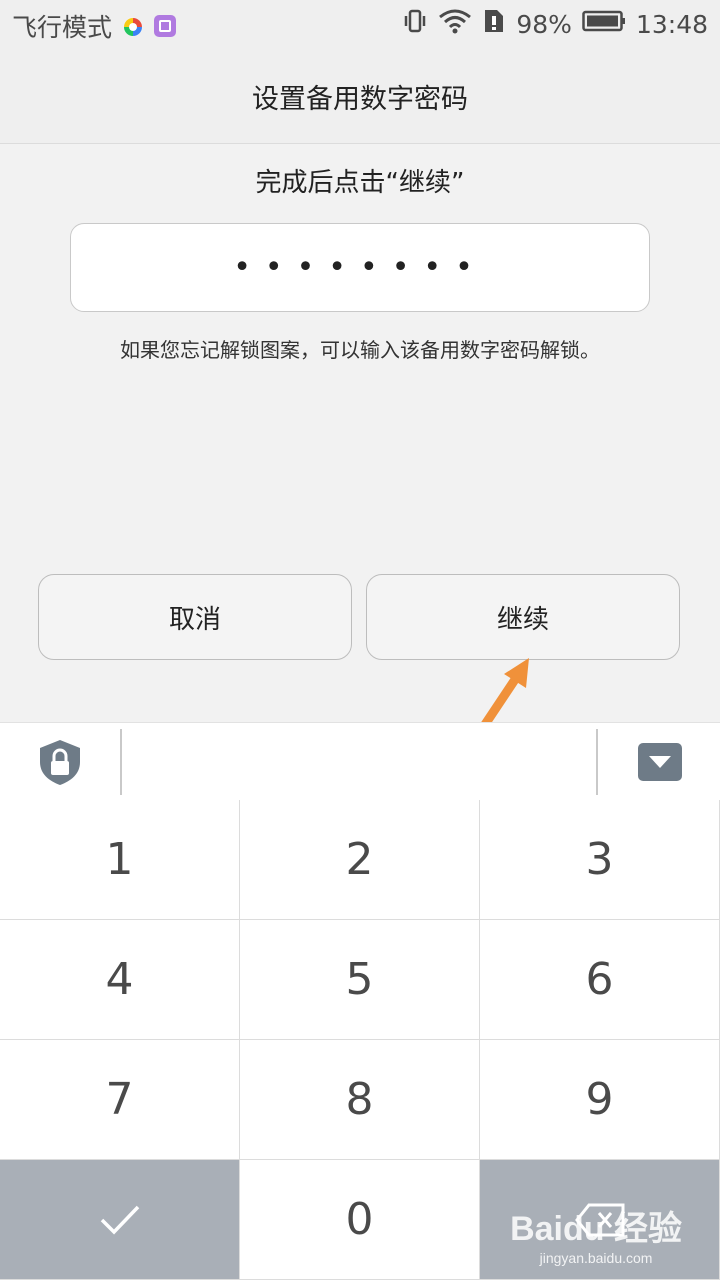  Describe the element at coordinates (360, 980) in the screenshot. I see `key-5: 5` at that location.